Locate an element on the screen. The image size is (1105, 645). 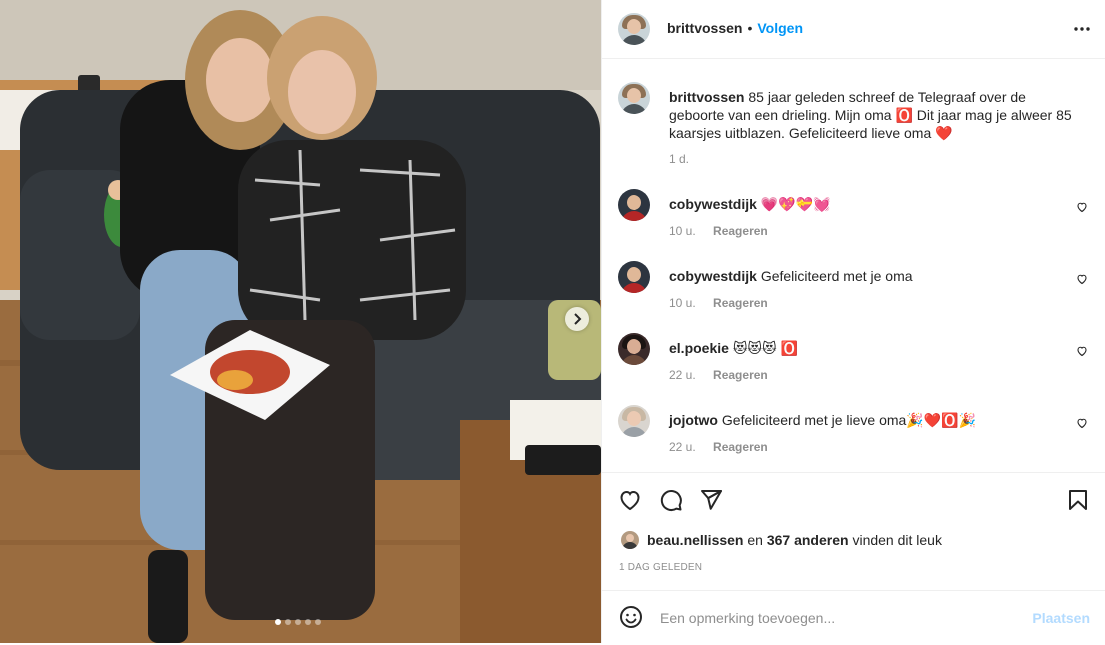
comment-item: el.poekie 😻😻😻 🅾️ 22 u. Reageren is located at coordinates (853, 361).